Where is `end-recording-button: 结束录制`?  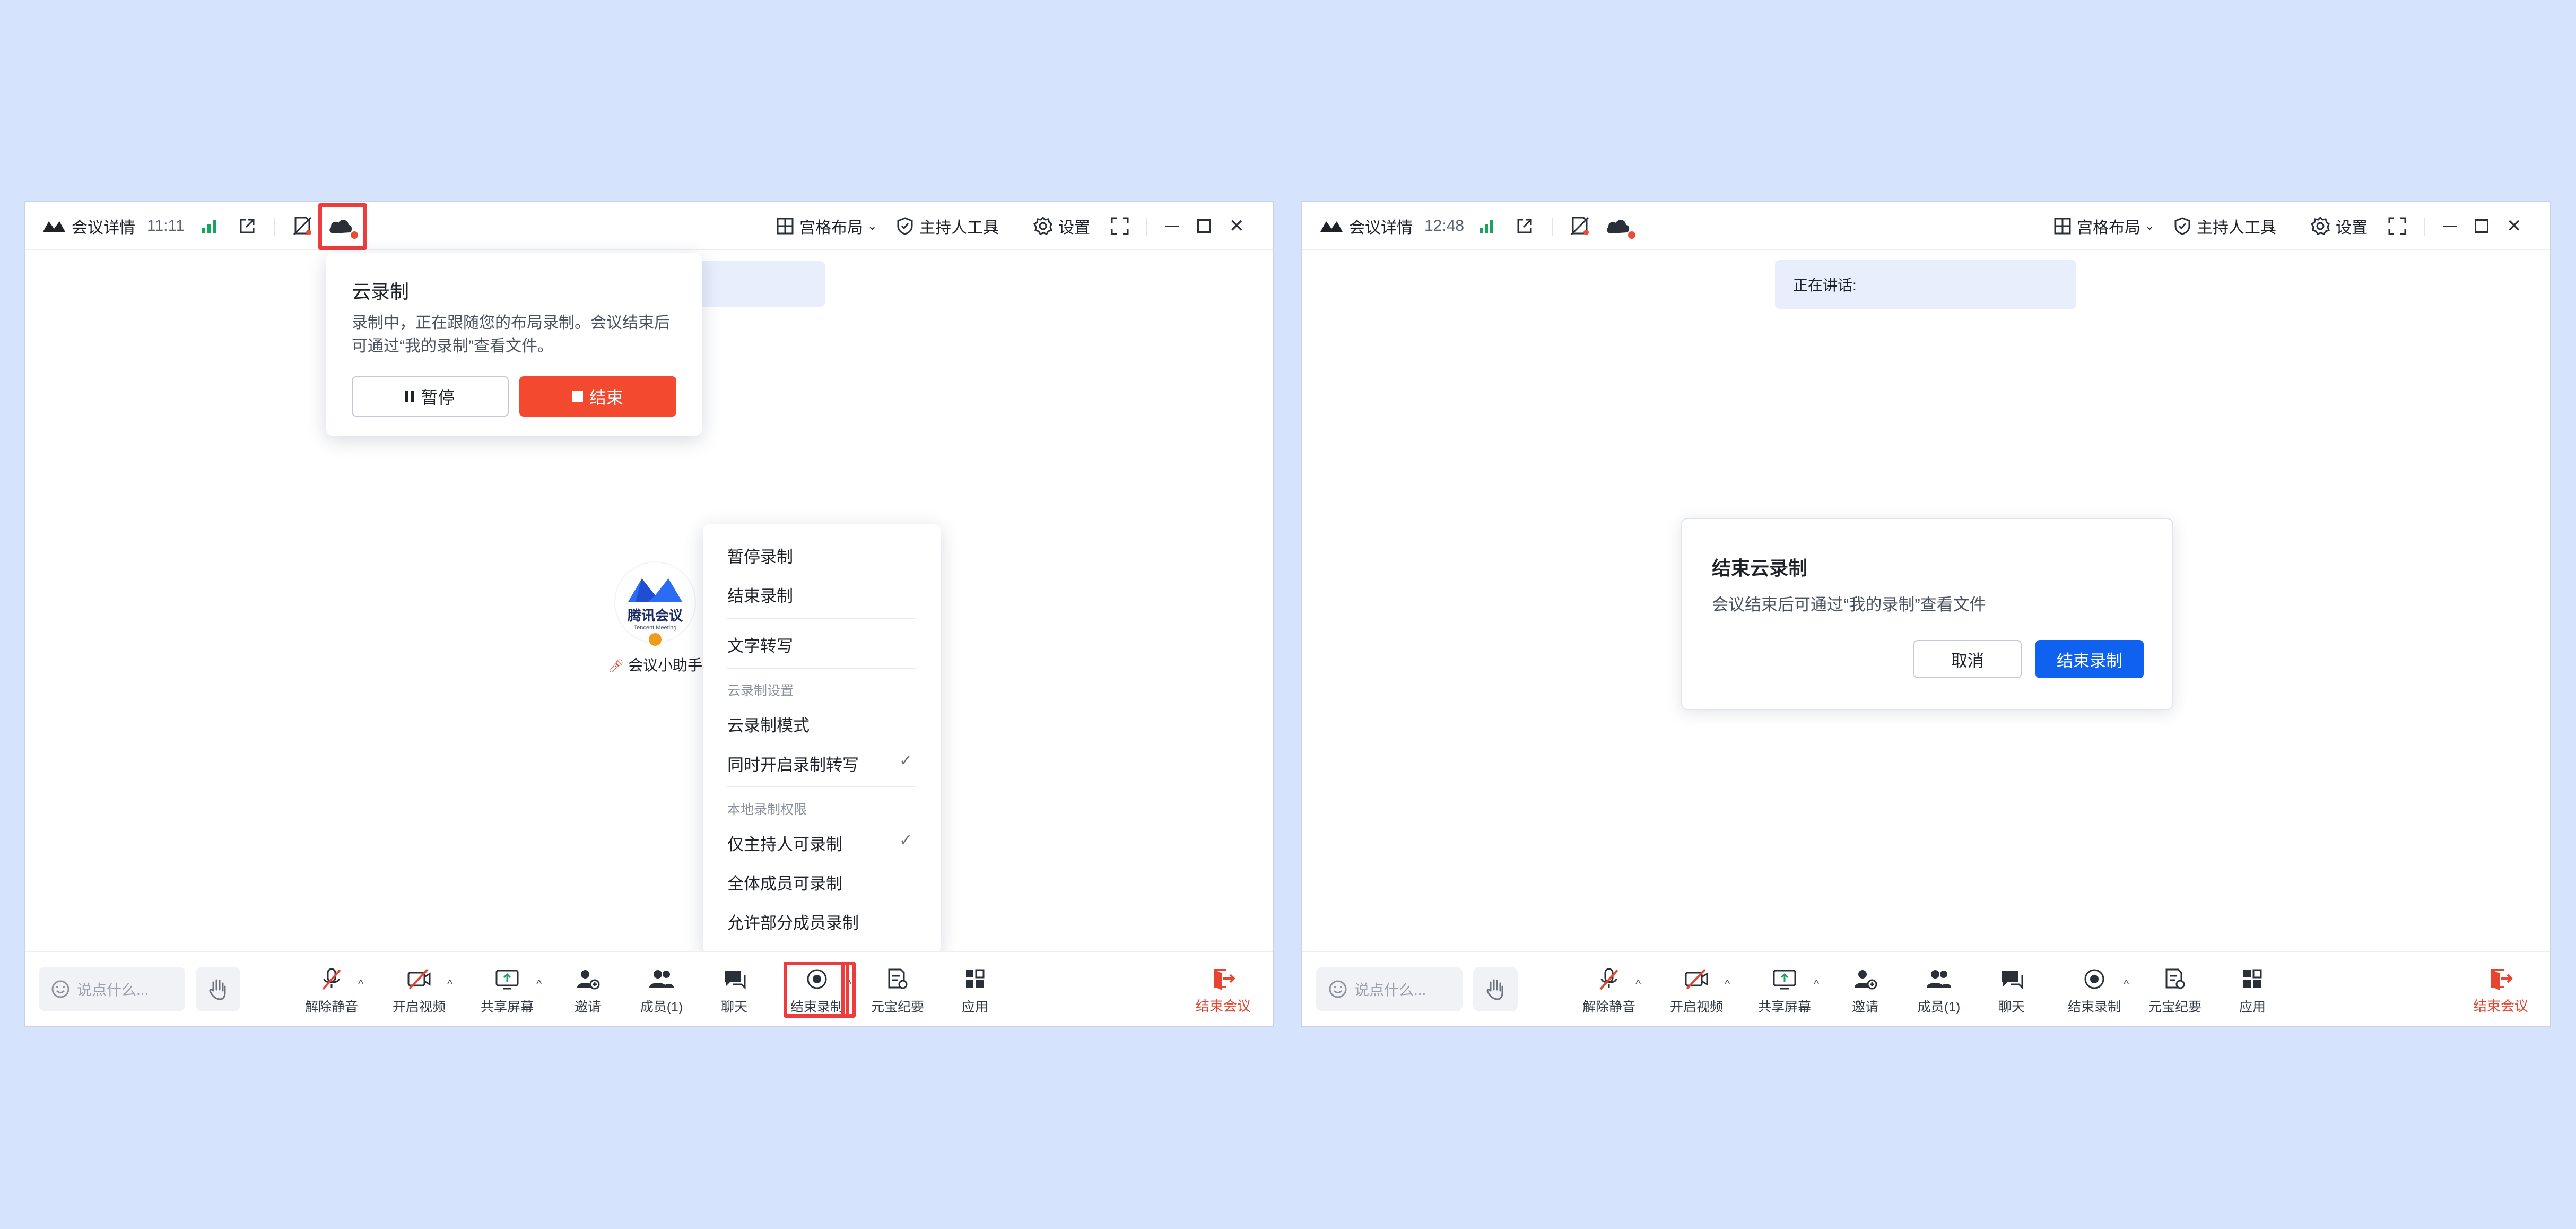
end-recording-button: 结束录制 is located at coordinates (2094, 993).